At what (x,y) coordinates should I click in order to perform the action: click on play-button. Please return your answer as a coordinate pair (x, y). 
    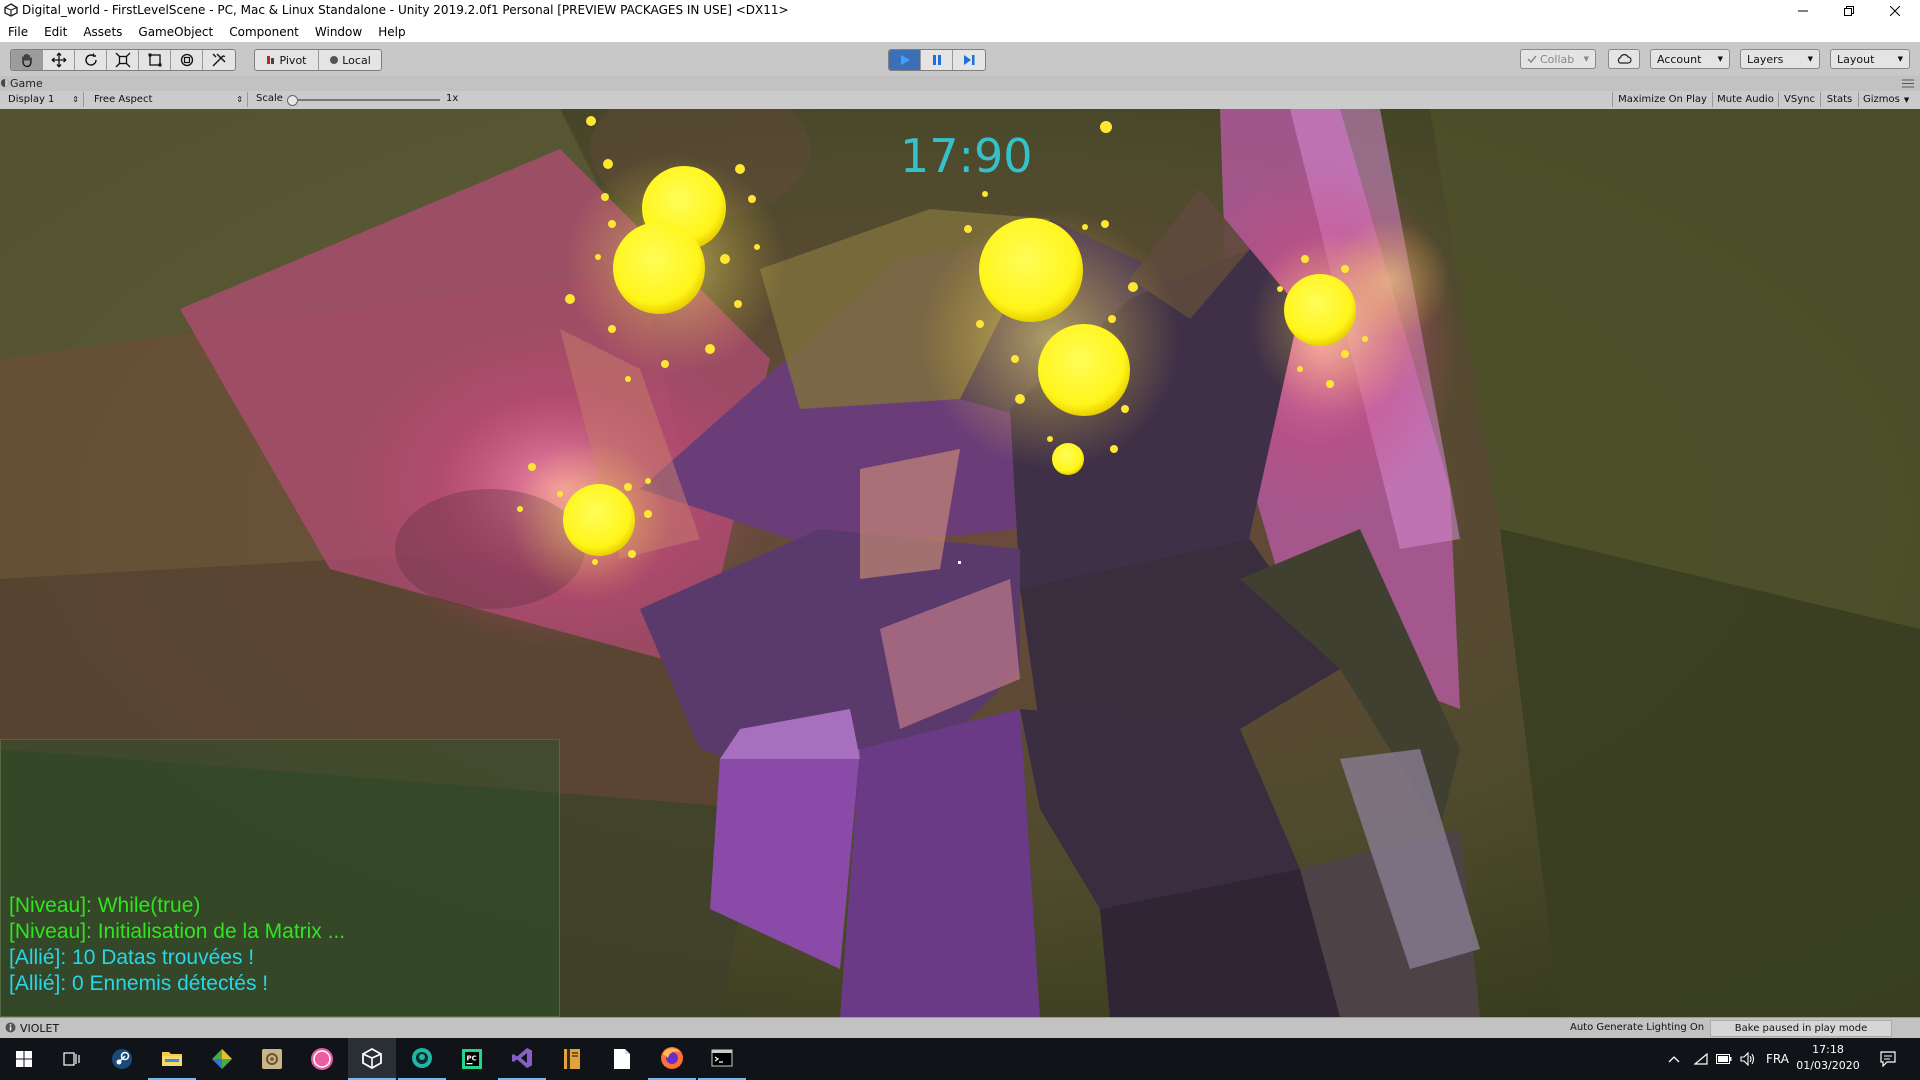
    Looking at the image, I should click on (905, 60).